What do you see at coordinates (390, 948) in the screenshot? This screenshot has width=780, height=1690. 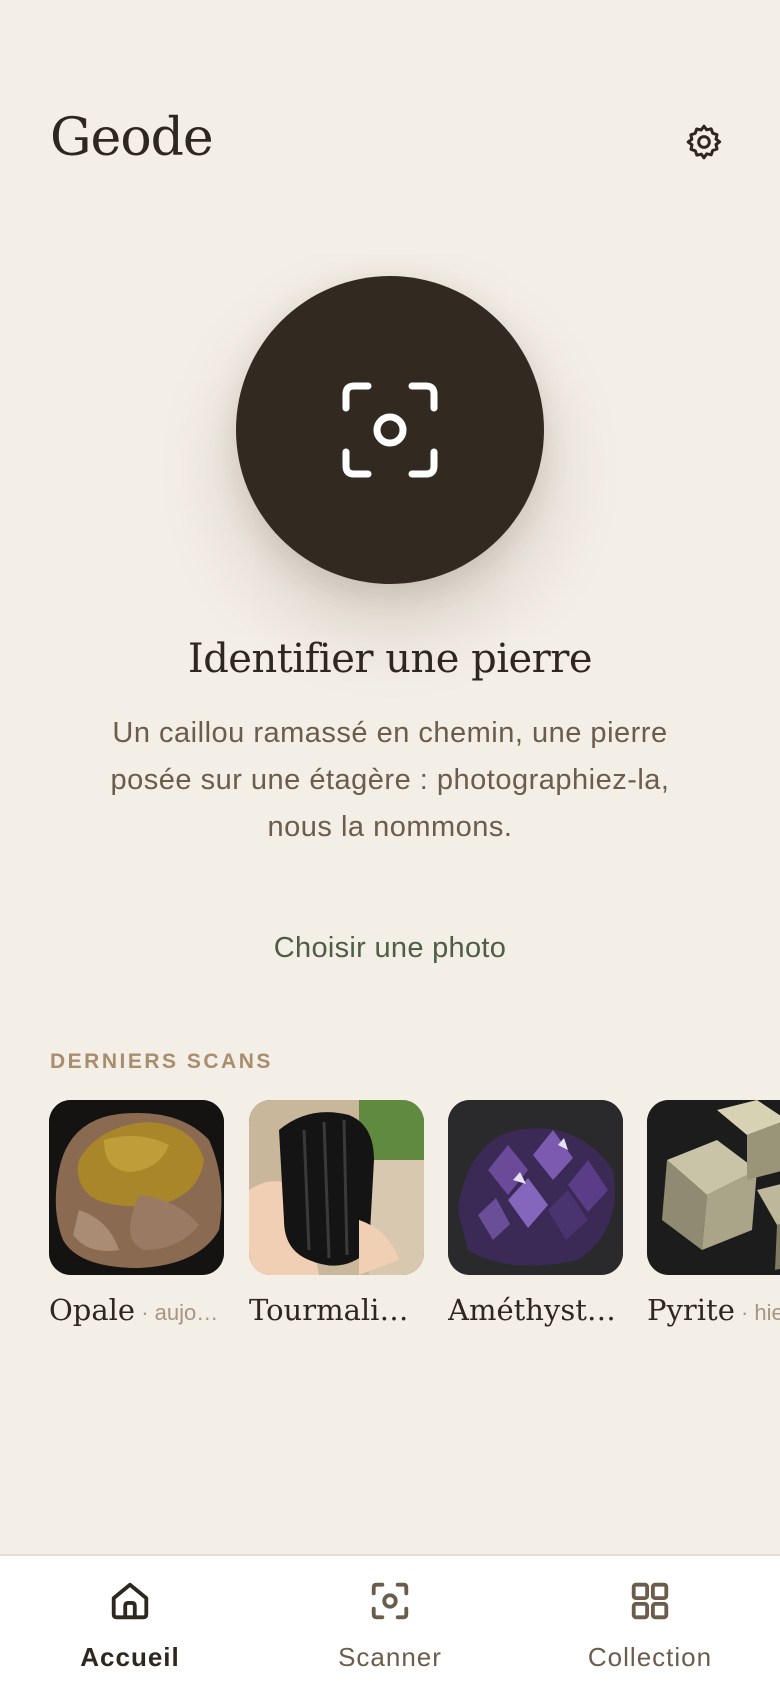 I see `choose-photo-button: Choisir une photo` at bounding box center [390, 948].